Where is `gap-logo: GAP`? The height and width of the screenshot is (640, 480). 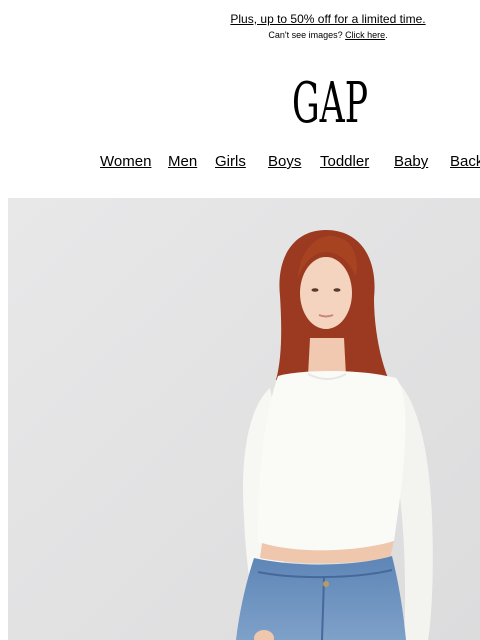
gap-logo: GAP is located at coordinates (330, 103).